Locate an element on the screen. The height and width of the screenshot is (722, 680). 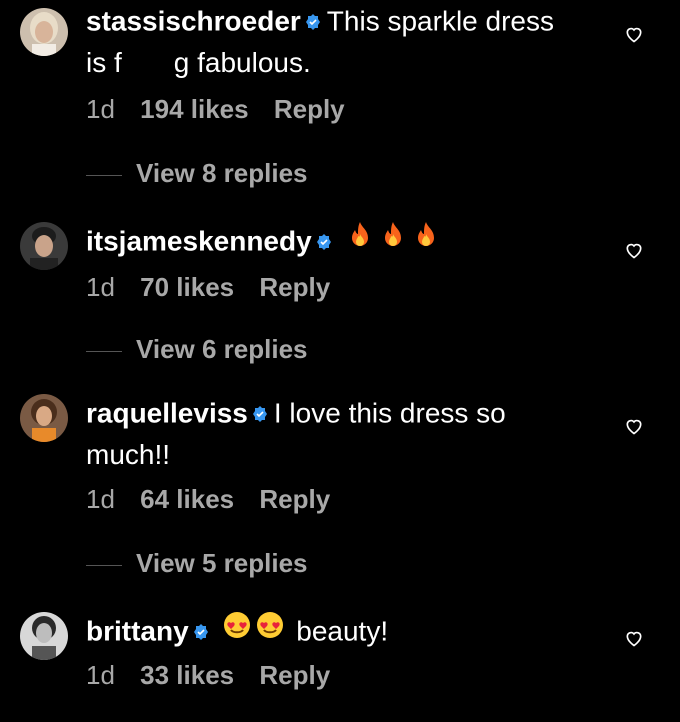
view-replies-button: View 8 replies is located at coordinates (197, 173).